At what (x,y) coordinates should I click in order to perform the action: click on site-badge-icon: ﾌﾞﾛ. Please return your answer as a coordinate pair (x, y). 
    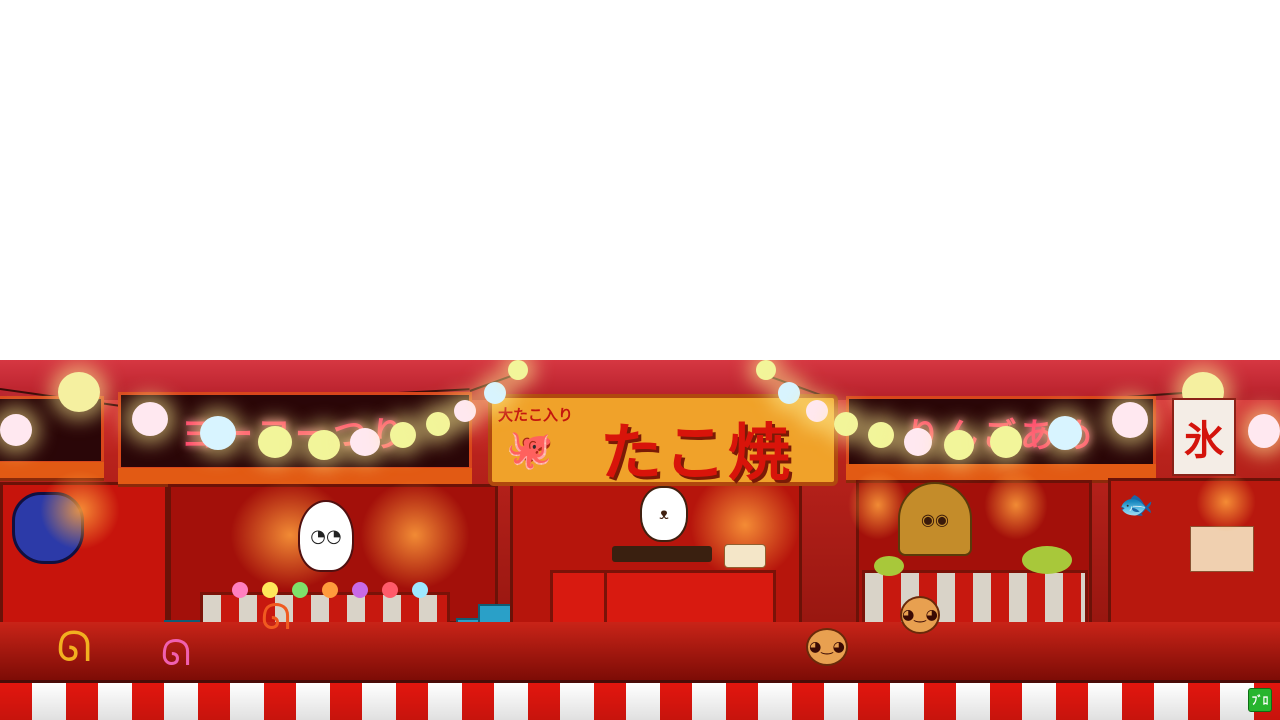
    Looking at the image, I should click on (1260, 700).